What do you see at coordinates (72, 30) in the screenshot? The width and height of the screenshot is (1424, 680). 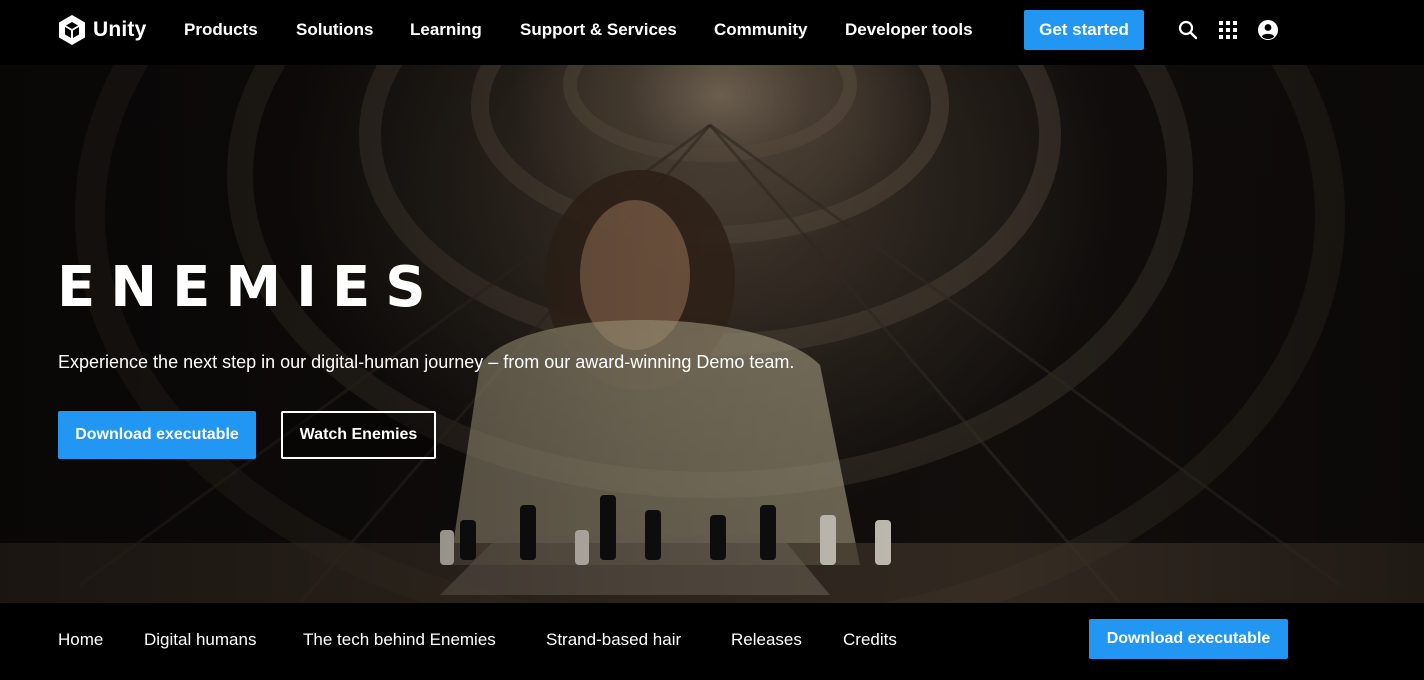 I see `unity-cube-icon` at bounding box center [72, 30].